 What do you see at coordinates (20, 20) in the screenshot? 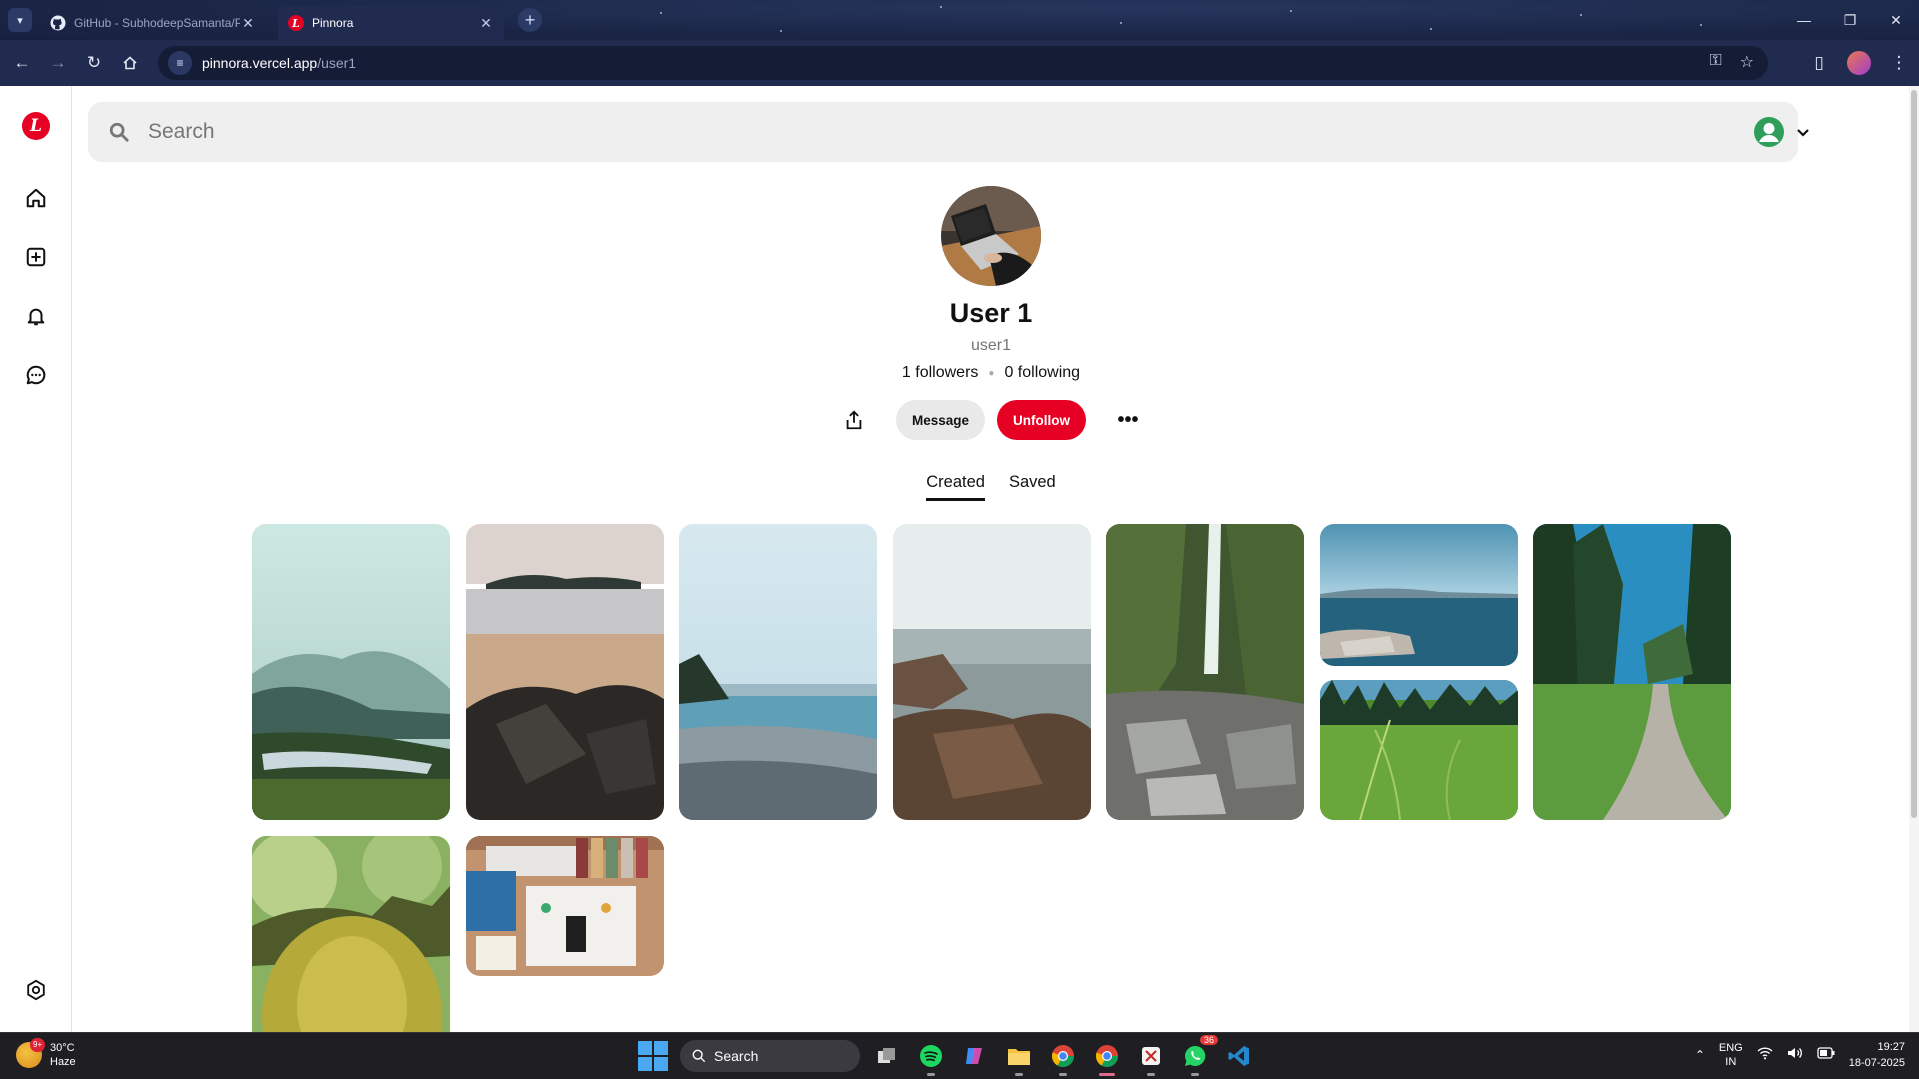
I see `tab-search-button: ▾` at bounding box center [20, 20].